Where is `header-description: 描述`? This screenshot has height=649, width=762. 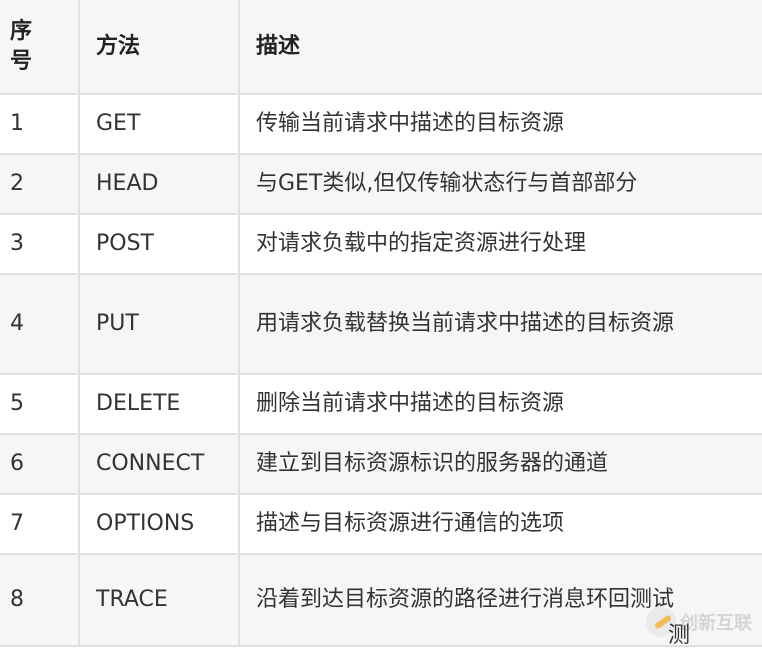
header-description: 描述 is located at coordinates (500, 47).